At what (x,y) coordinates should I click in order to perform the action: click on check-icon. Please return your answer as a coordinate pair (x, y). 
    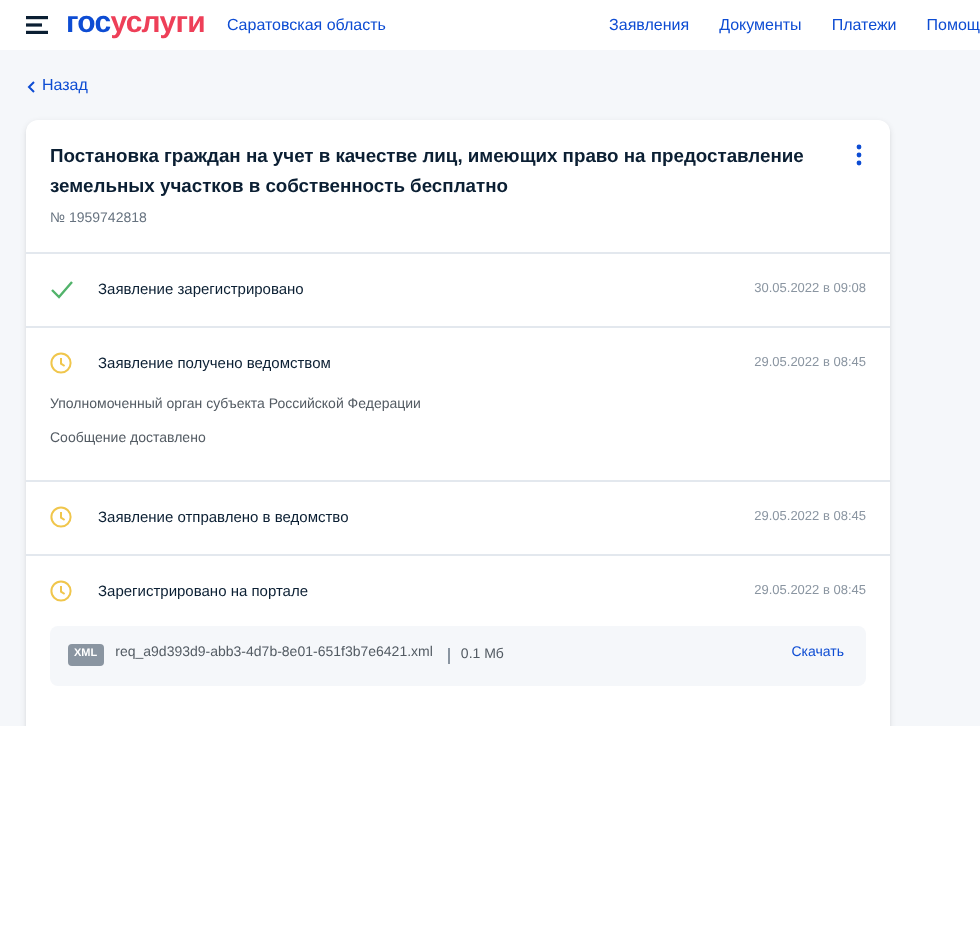
    Looking at the image, I should click on (62, 289).